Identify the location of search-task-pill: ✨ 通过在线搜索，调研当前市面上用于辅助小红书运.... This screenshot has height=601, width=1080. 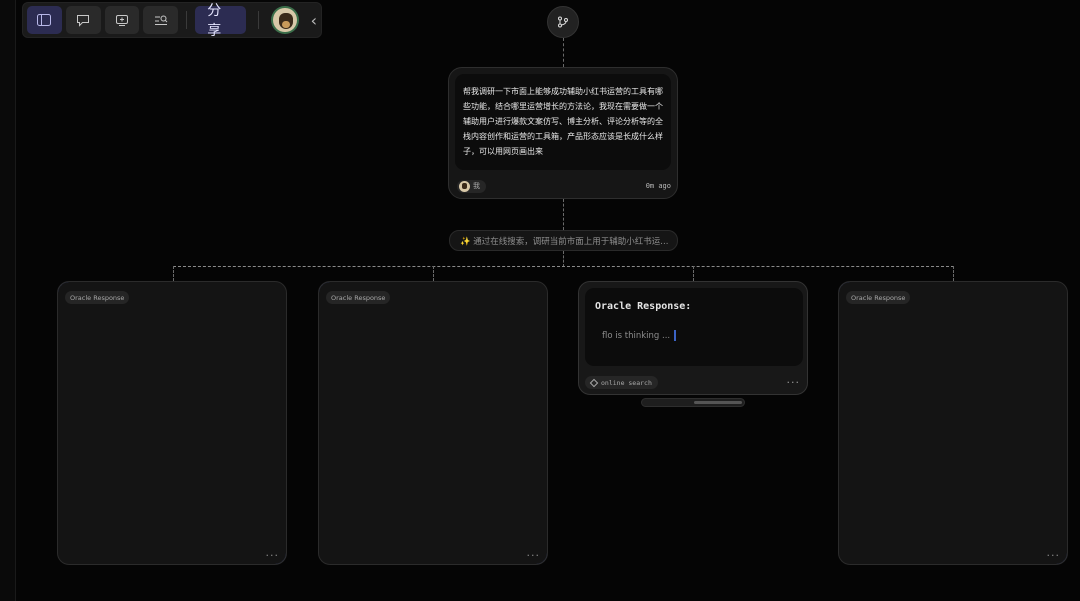
(563, 240).